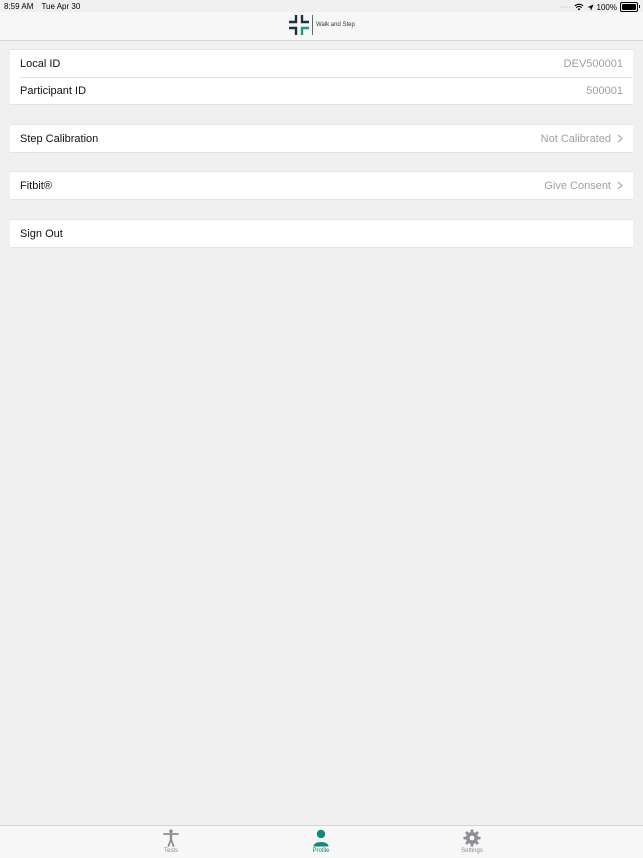 This screenshot has width=643, height=858. What do you see at coordinates (299, 25) in the screenshot?
I see `logo-mark-icon` at bounding box center [299, 25].